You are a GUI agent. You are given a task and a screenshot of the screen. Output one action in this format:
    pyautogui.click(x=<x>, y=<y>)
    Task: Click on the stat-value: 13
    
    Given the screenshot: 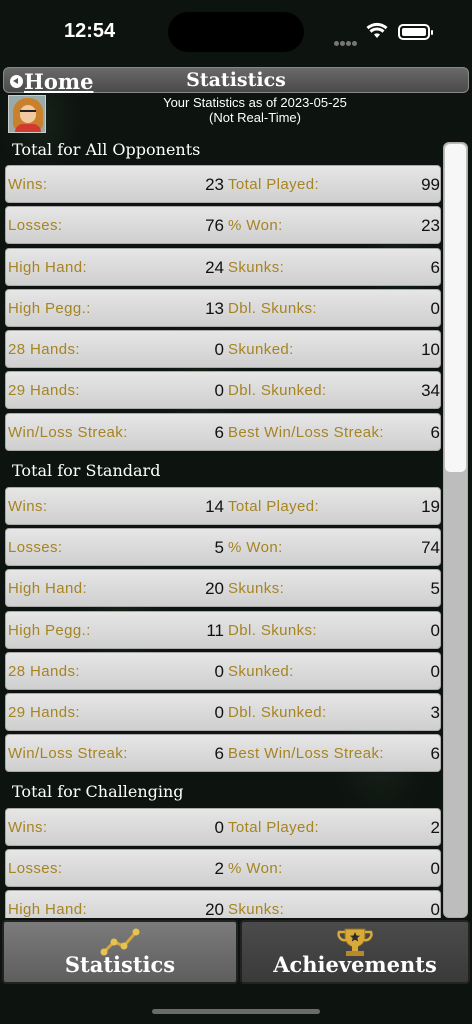 What is the action you would take?
    pyautogui.click(x=214, y=308)
    